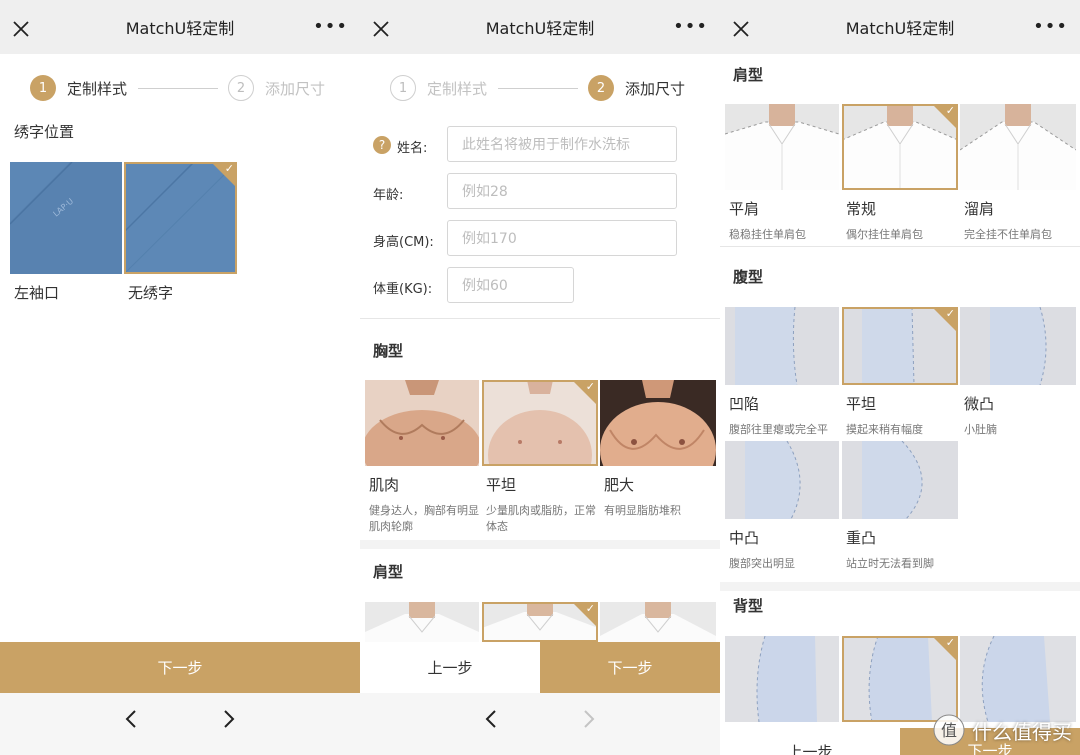 The width and height of the screenshot is (1080, 755). What do you see at coordinates (744, 404) in the screenshot?
I see `option-name: 凹陷` at bounding box center [744, 404].